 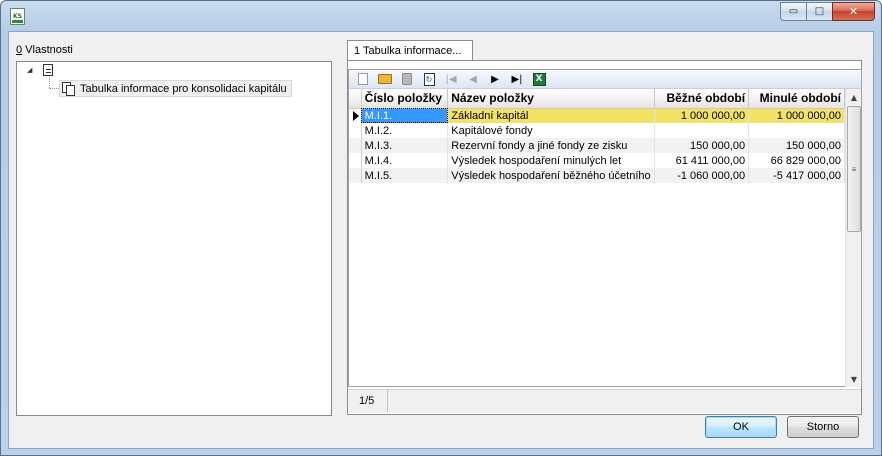 What do you see at coordinates (368, 401) in the screenshot?
I see `record-position: 1/5` at bounding box center [368, 401].